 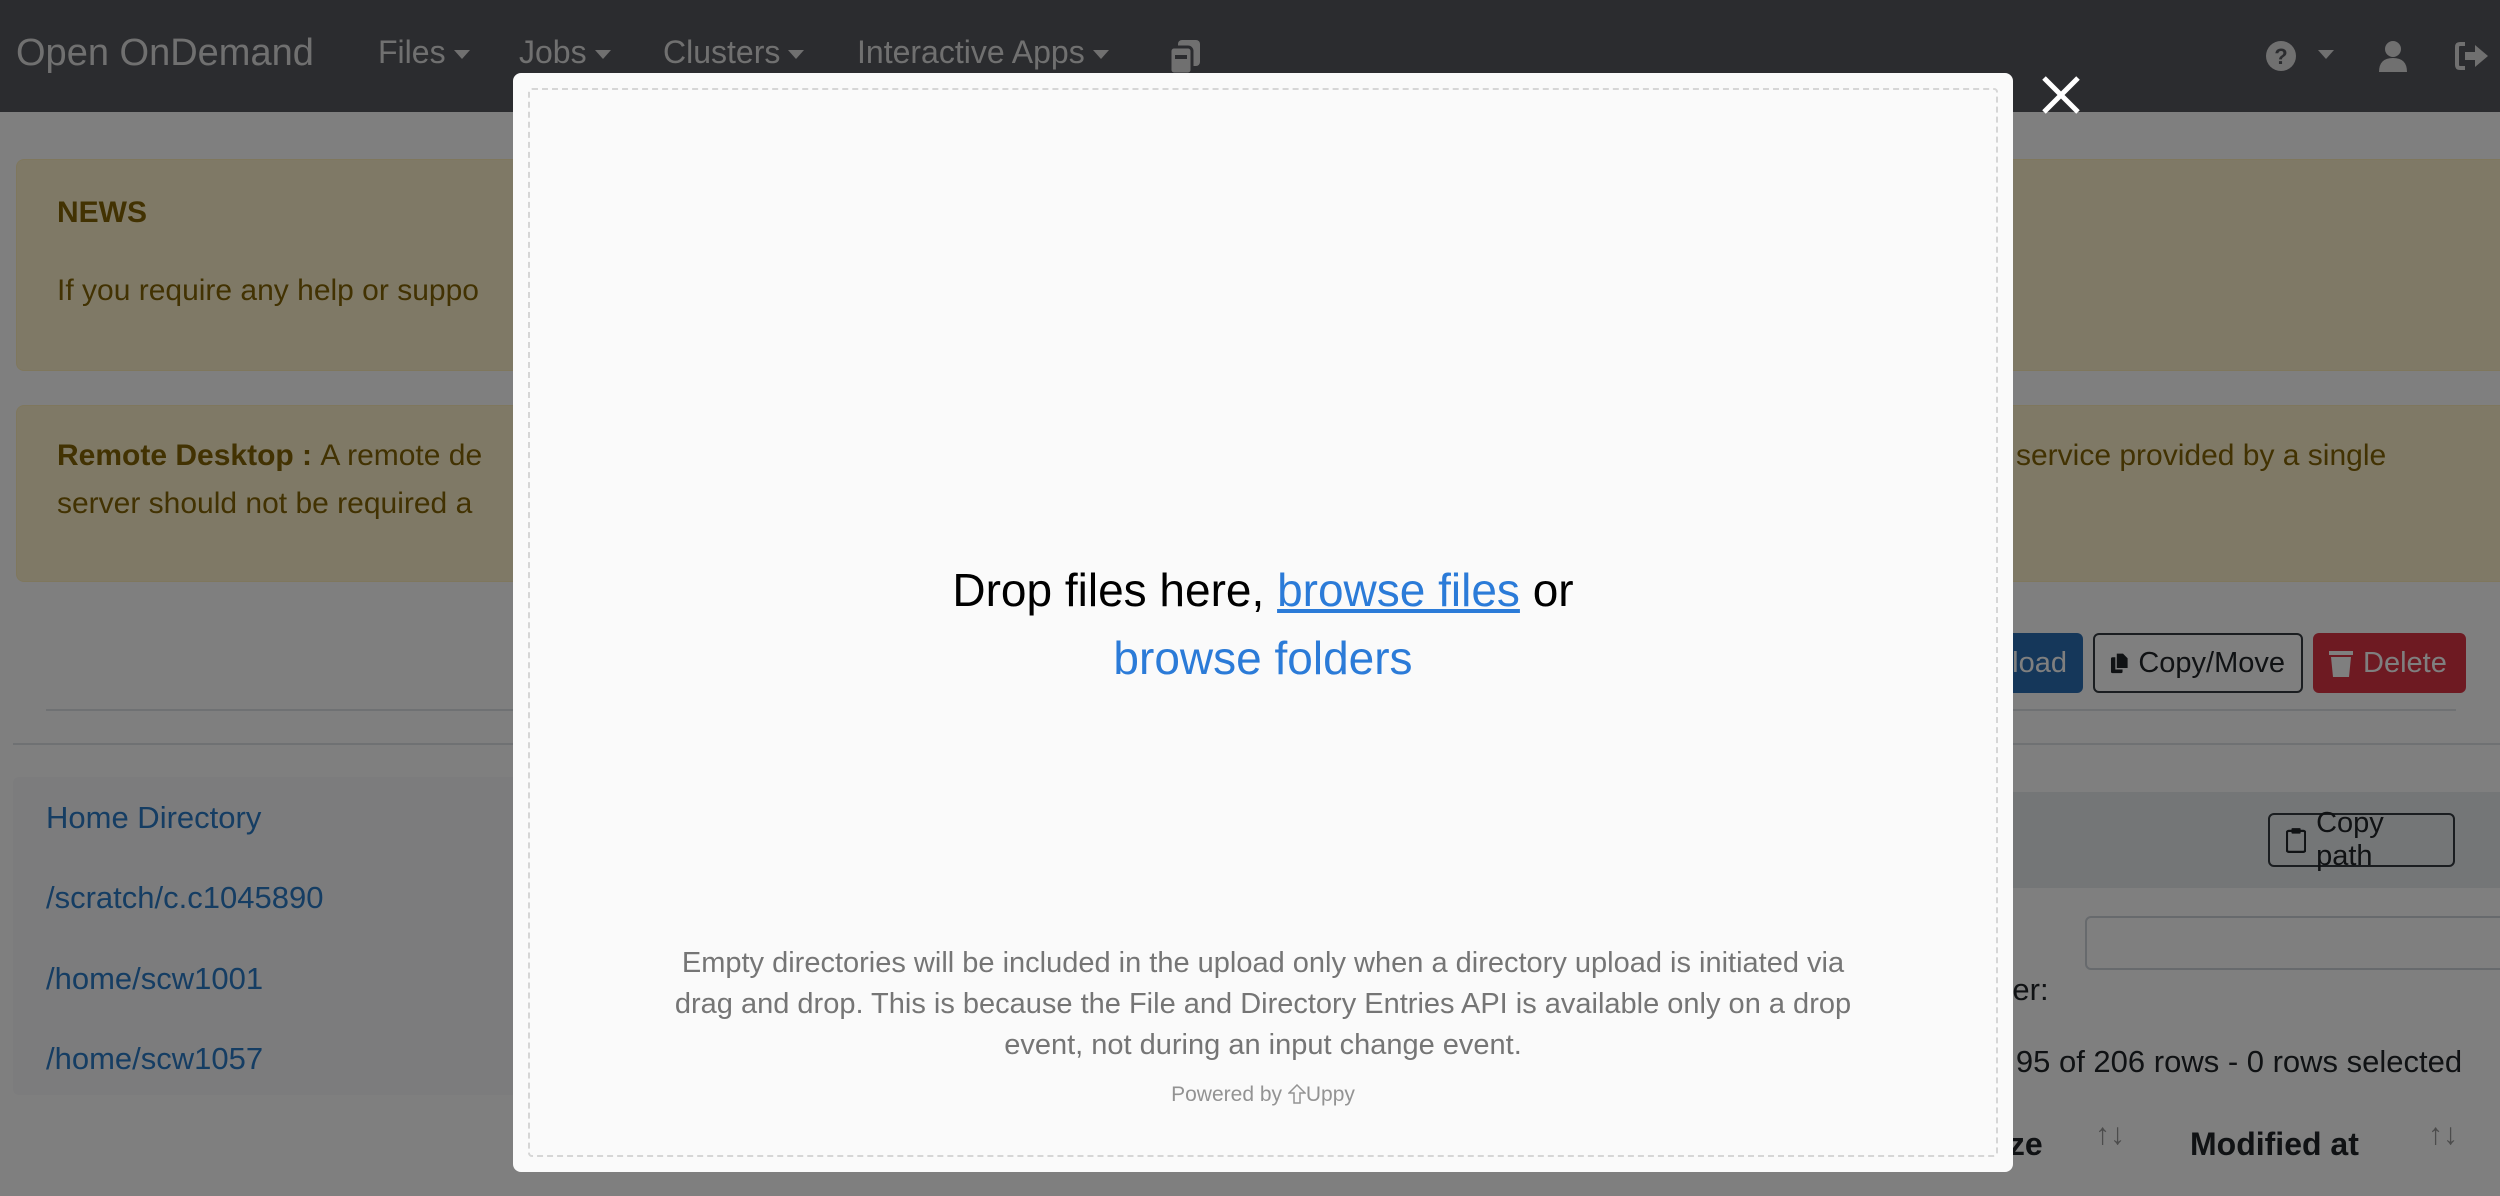 I want to click on uppy-logo-icon, so click(x=1297, y=1093).